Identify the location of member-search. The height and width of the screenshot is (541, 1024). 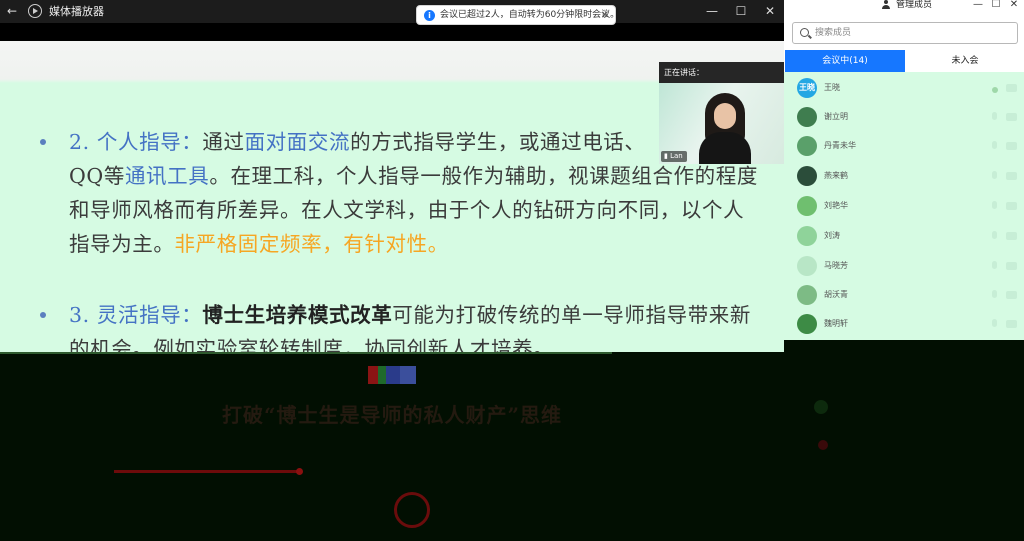
(905, 33).